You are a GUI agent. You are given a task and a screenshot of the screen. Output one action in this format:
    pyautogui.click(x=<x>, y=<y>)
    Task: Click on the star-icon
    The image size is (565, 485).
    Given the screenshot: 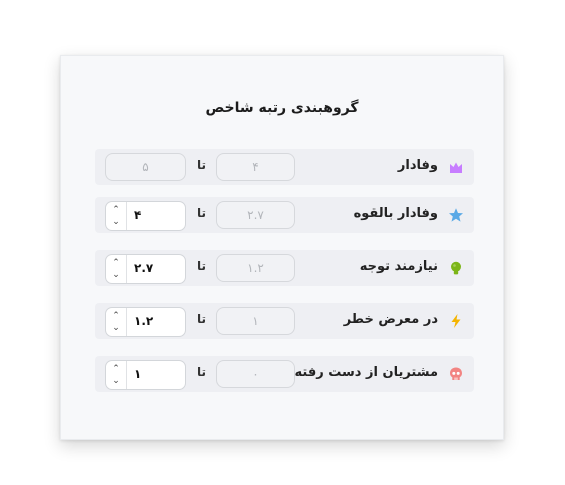 What is the action you would take?
    pyautogui.click(x=456, y=215)
    